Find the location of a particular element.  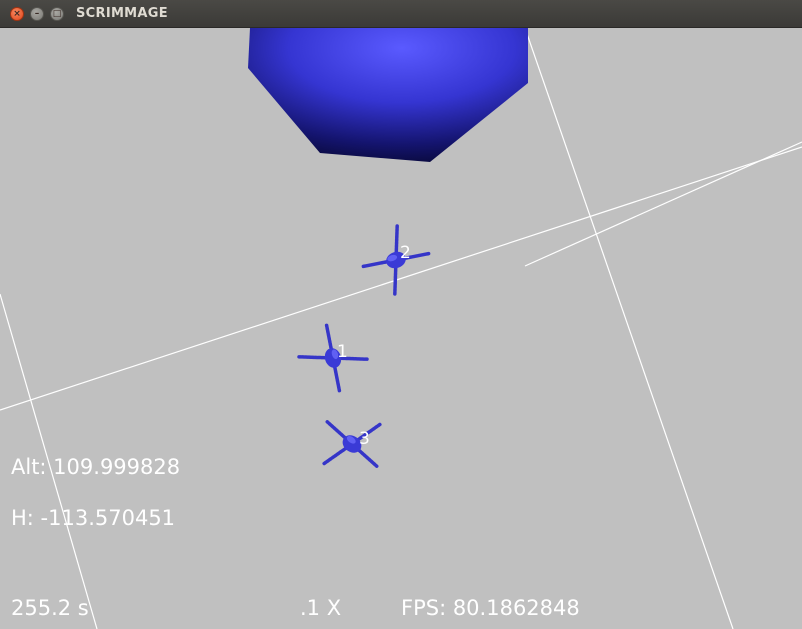

heading-readout: H: -113.570451 is located at coordinates (93, 518).